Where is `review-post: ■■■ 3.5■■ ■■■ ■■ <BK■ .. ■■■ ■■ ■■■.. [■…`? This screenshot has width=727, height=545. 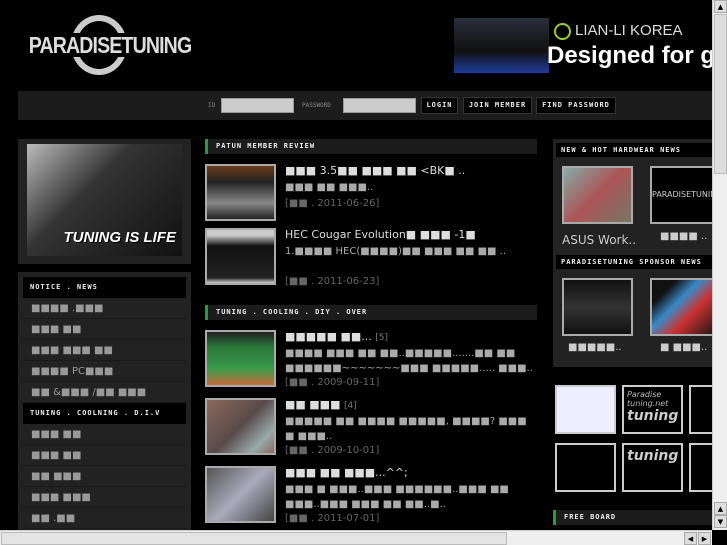 review-post: ■■■ 3.5■■ ■■■ ■■ <BK■ .. ■■■ ■■ ■■■.. [■… is located at coordinates (370, 195).